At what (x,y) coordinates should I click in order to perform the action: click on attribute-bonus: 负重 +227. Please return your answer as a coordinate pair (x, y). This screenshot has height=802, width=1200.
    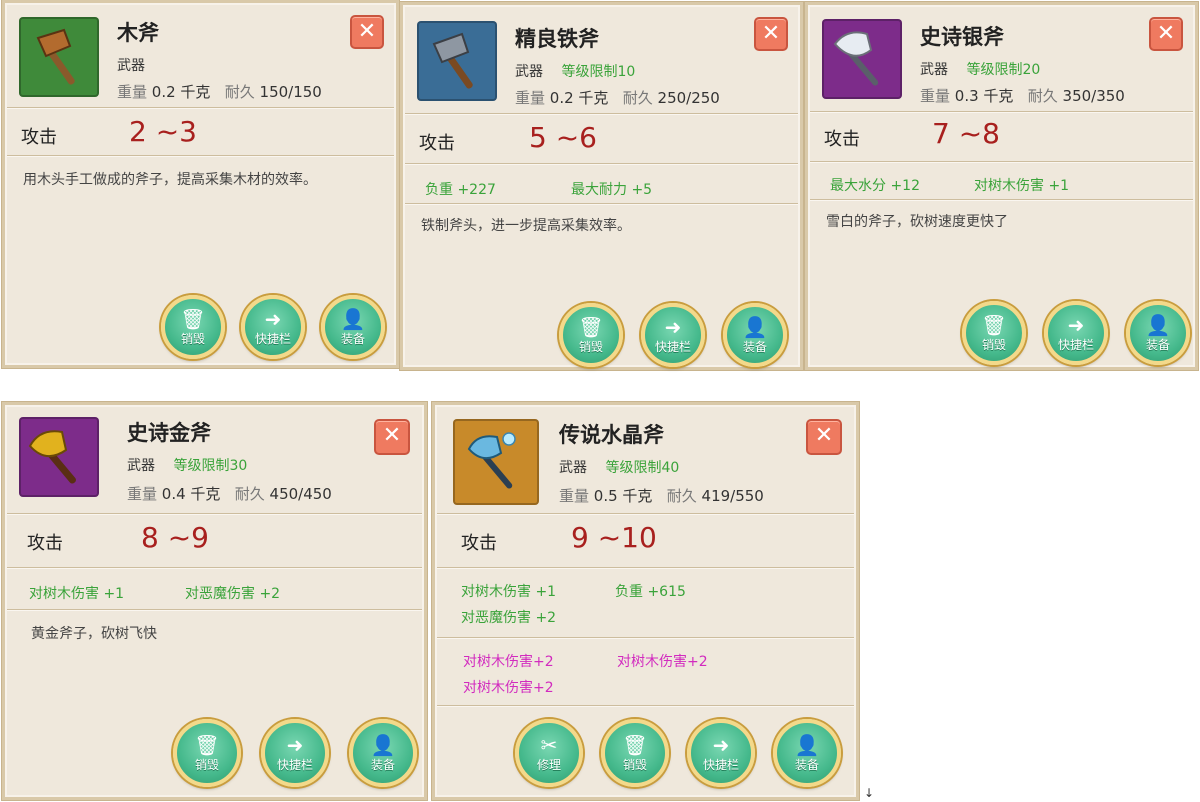
    Looking at the image, I should click on (460, 190).